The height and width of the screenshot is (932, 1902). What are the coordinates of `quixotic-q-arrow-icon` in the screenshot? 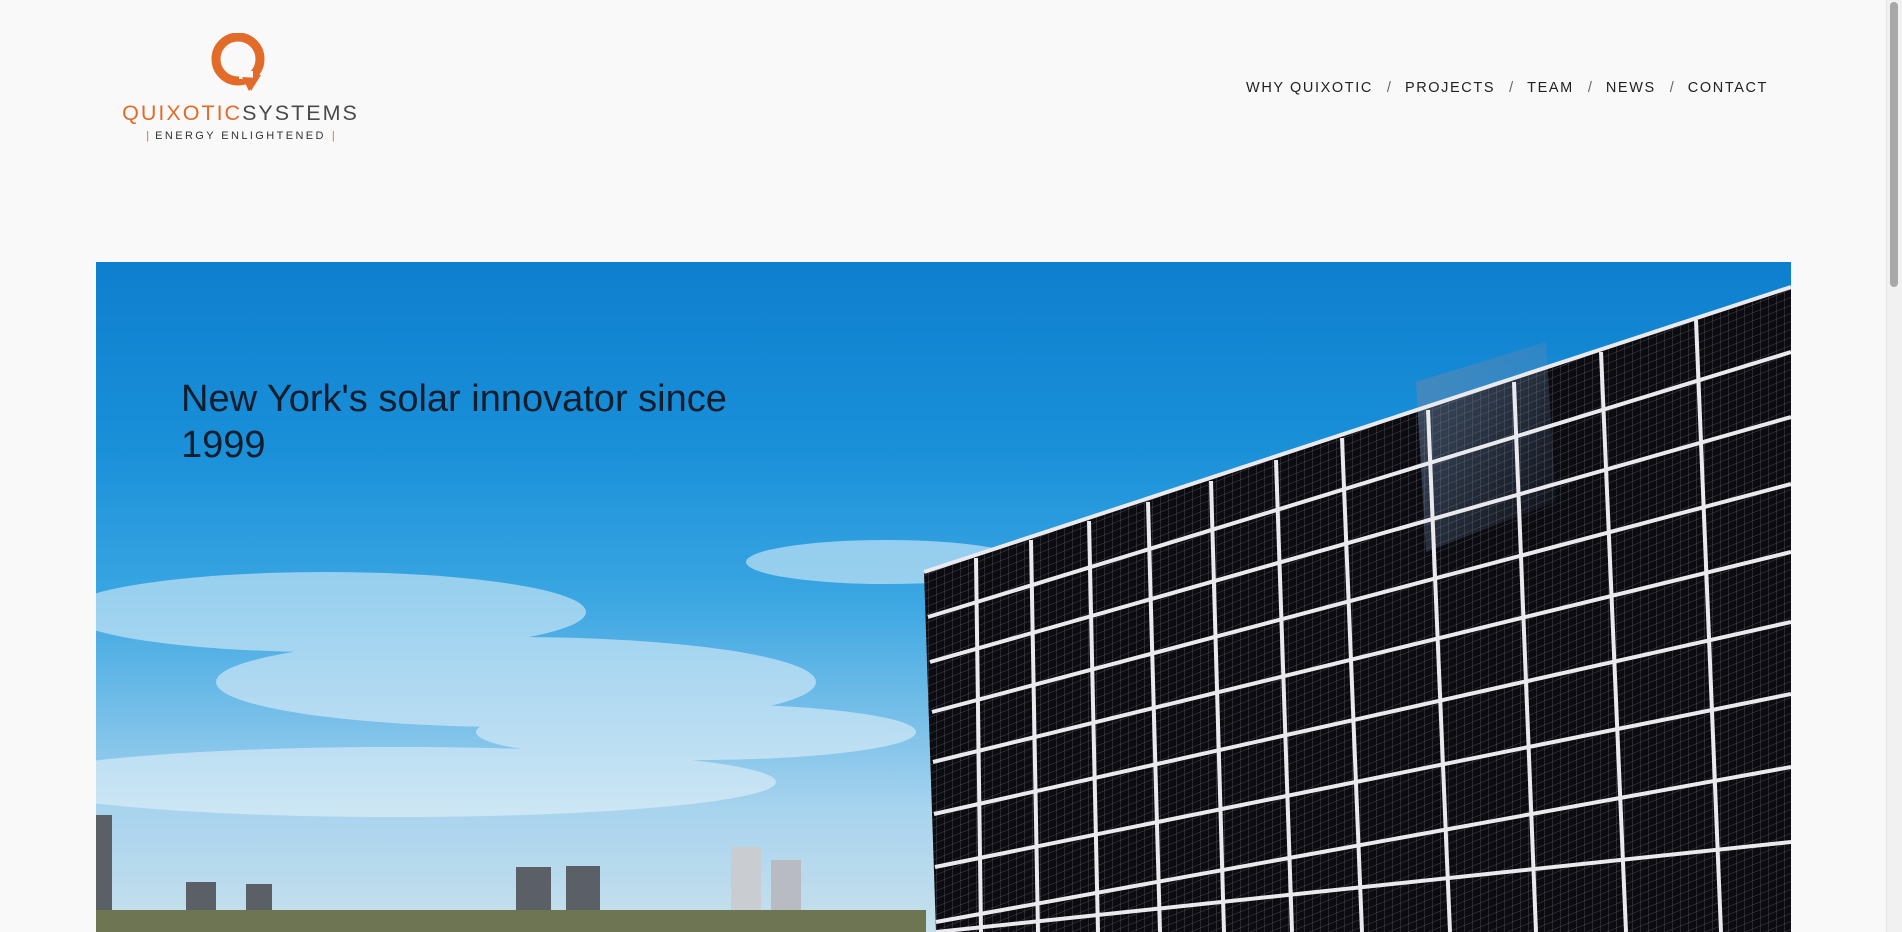 It's located at (238, 62).